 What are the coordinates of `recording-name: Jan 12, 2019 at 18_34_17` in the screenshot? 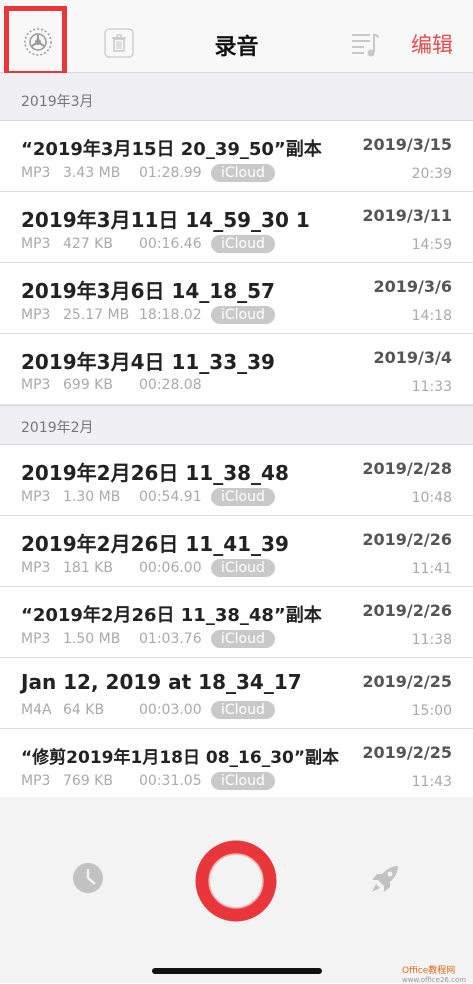 It's located at (161, 682).